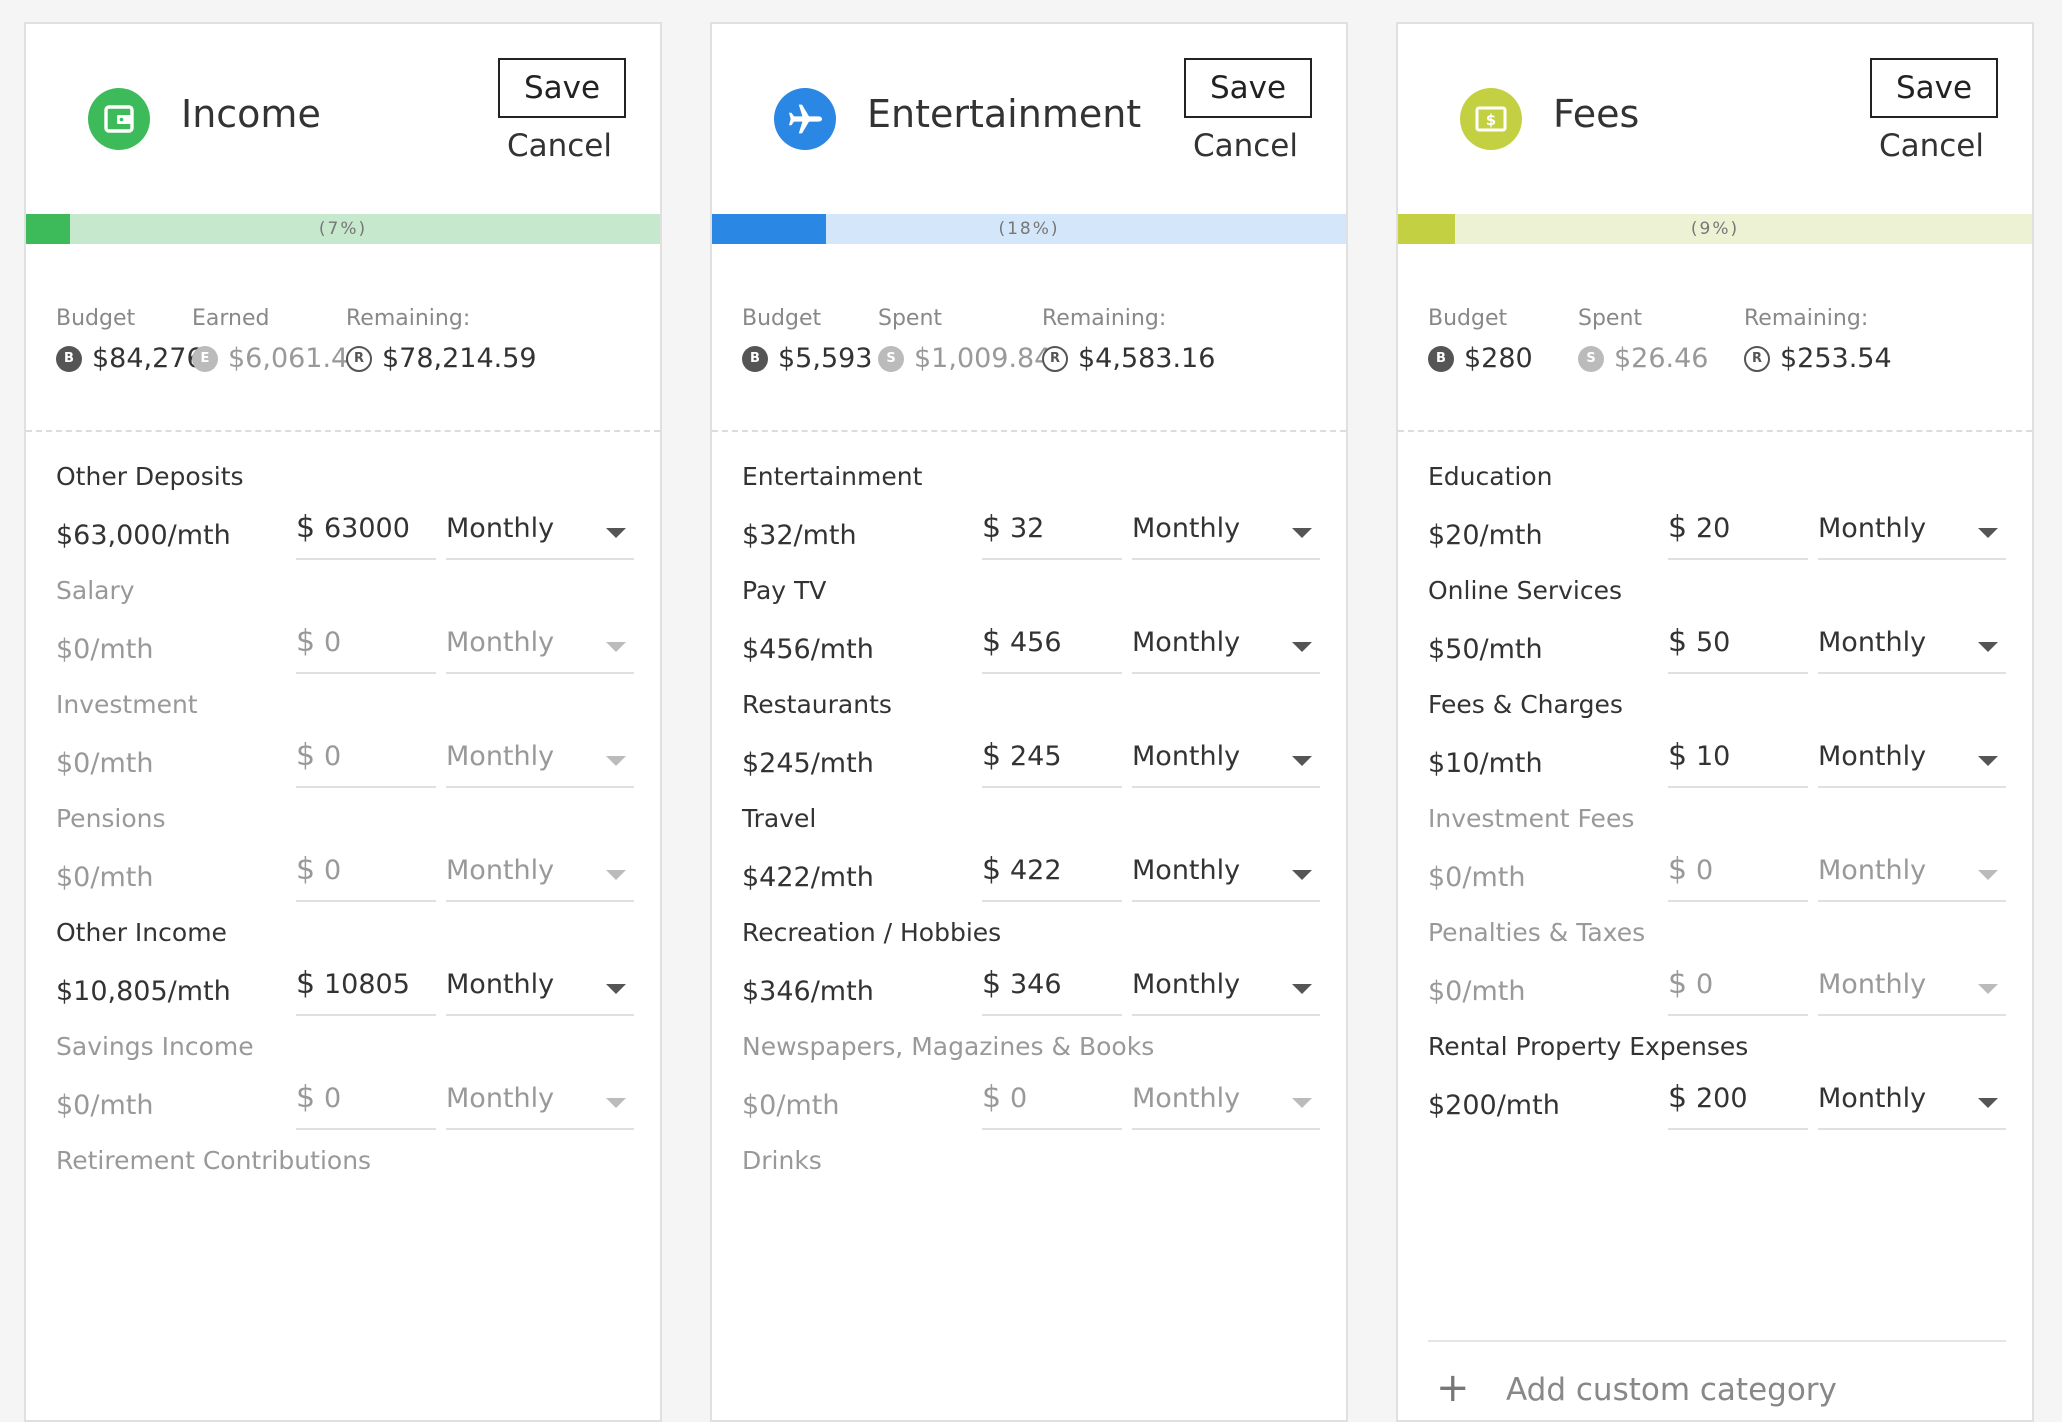  What do you see at coordinates (1491, 119) in the screenshot?
I see `banknote-icon: $` at bounding box center [1491, 119].